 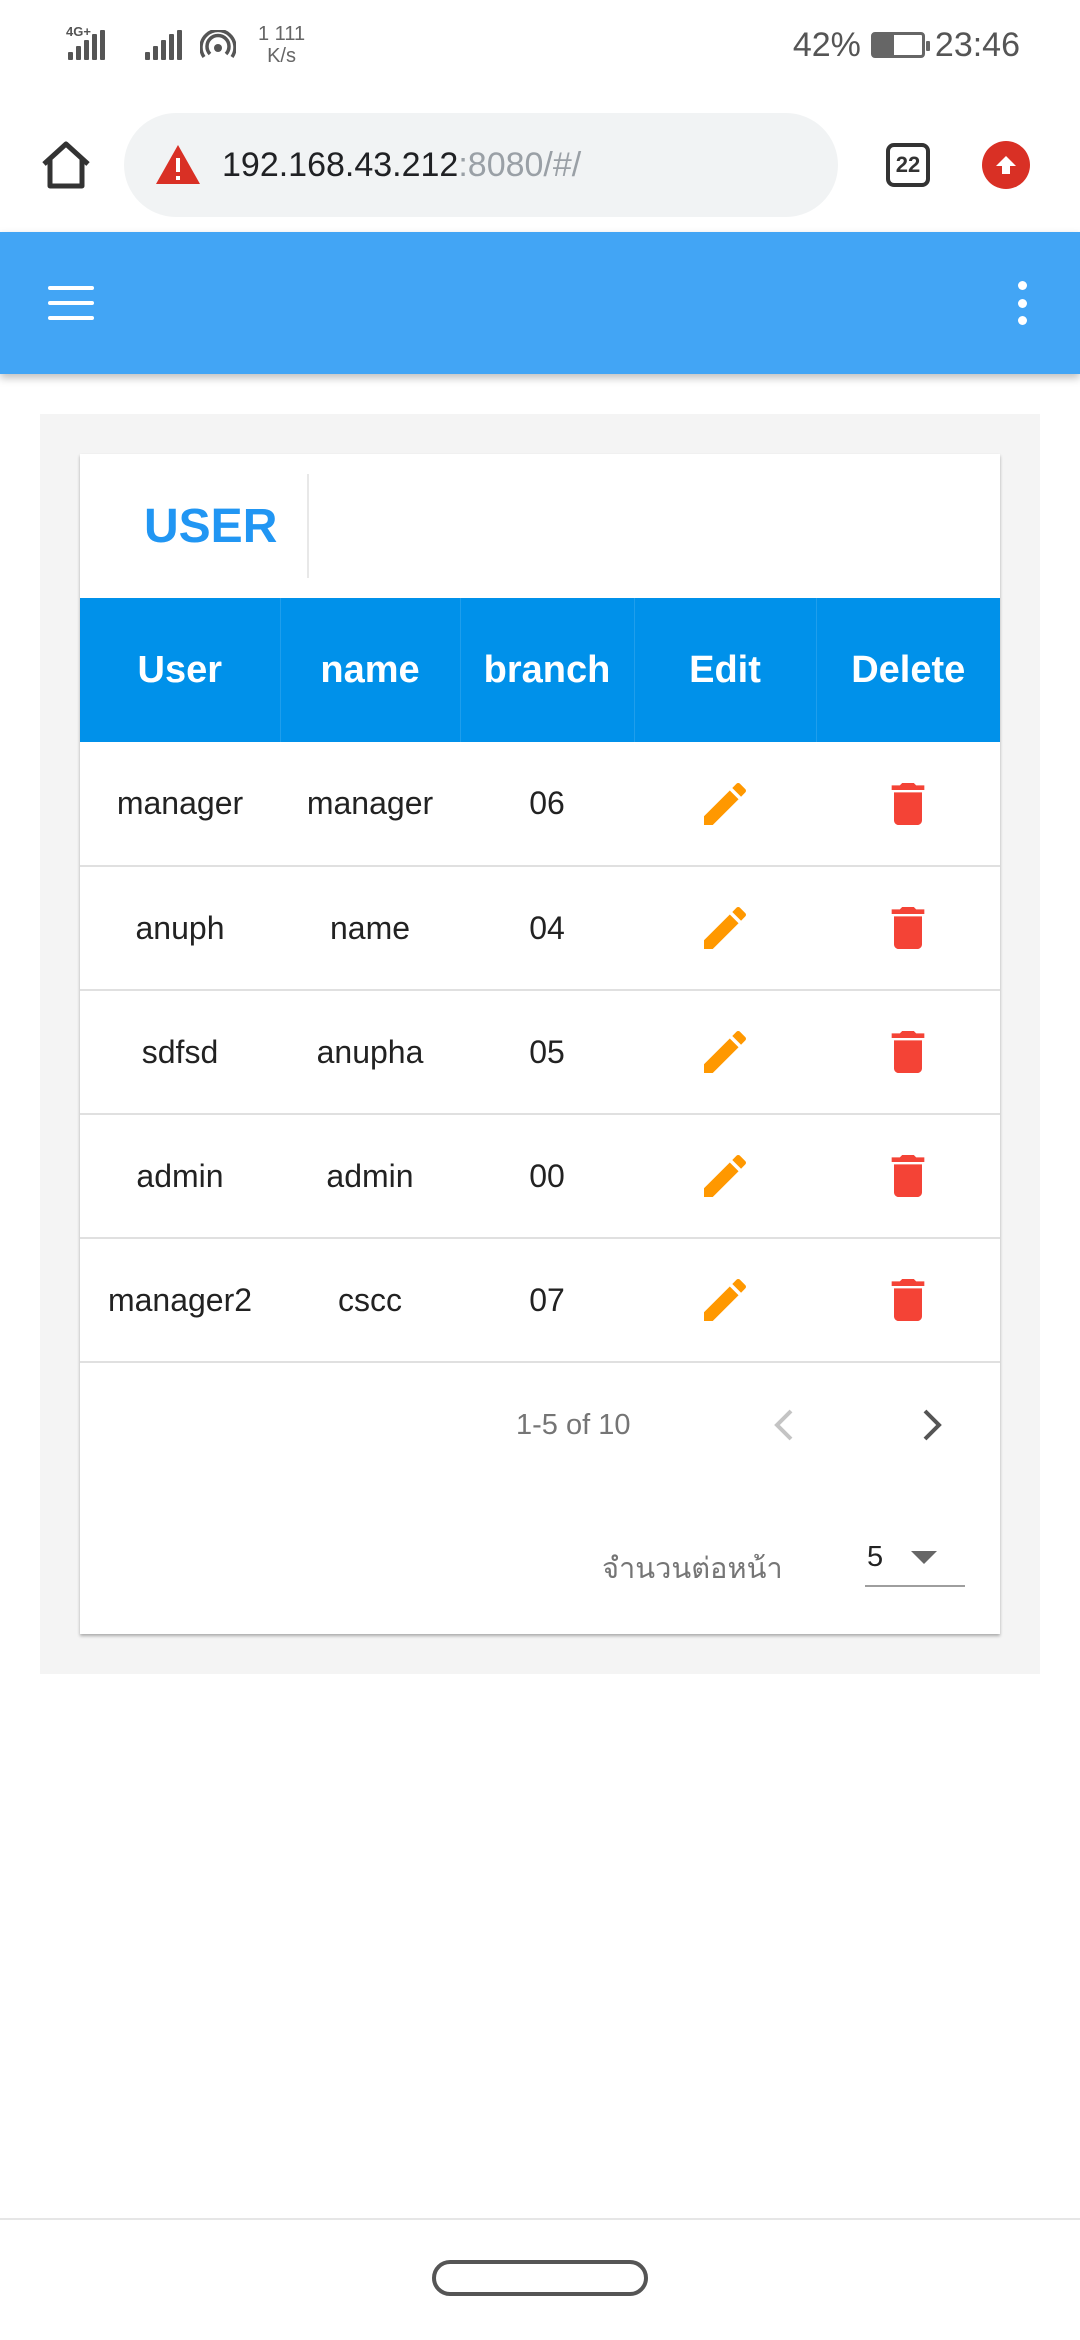 What do you see at coordinates (908, 669) in the screenshot?
I see `column-header-delete: Delete` at bounding box center [908, 669].